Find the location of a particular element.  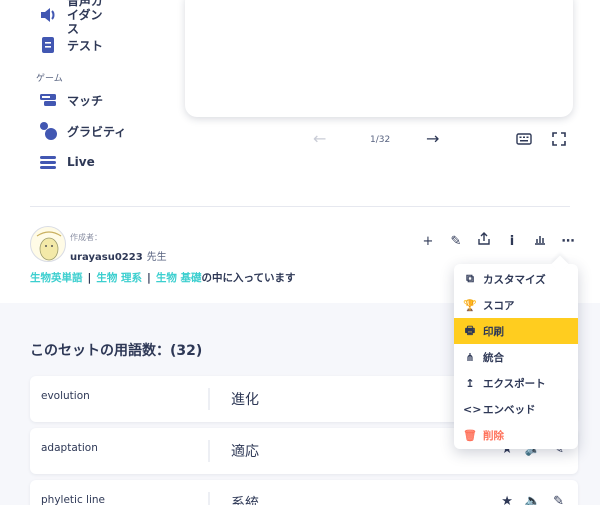

more-button: ⋯ is located at coordinates (568, 242).